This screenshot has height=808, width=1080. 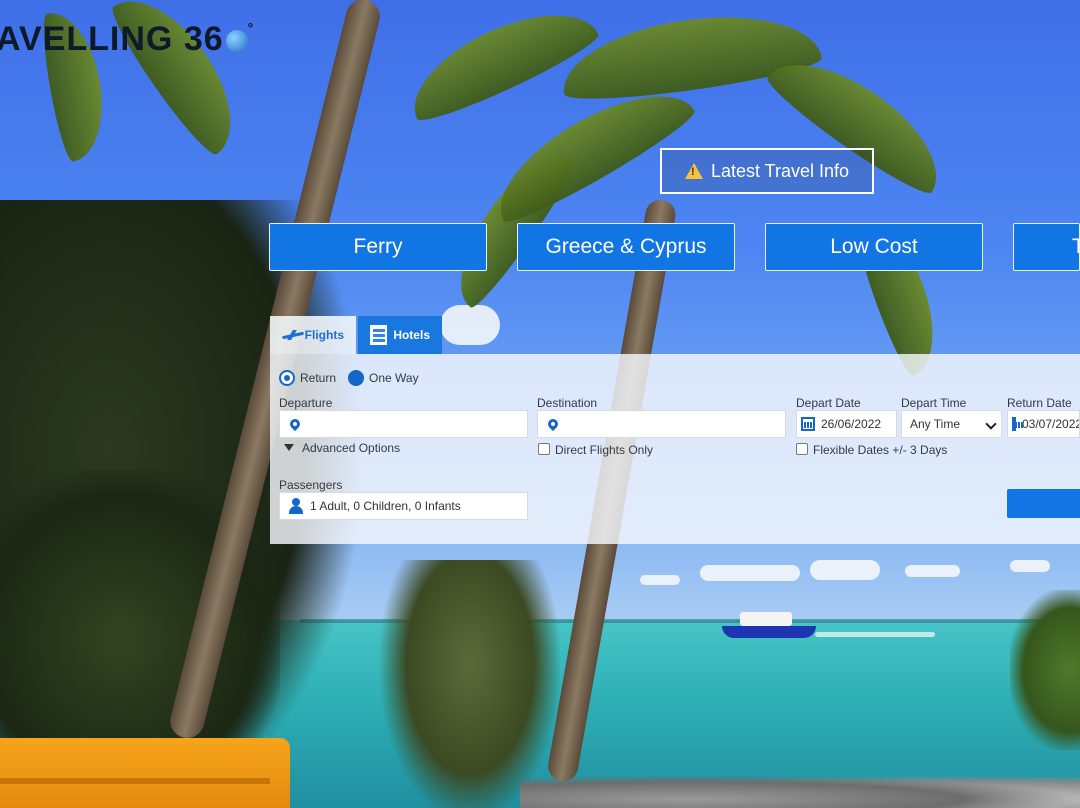 I want to click on advanced-options-toggle: Advanced Options, so click(x=351, y=448).